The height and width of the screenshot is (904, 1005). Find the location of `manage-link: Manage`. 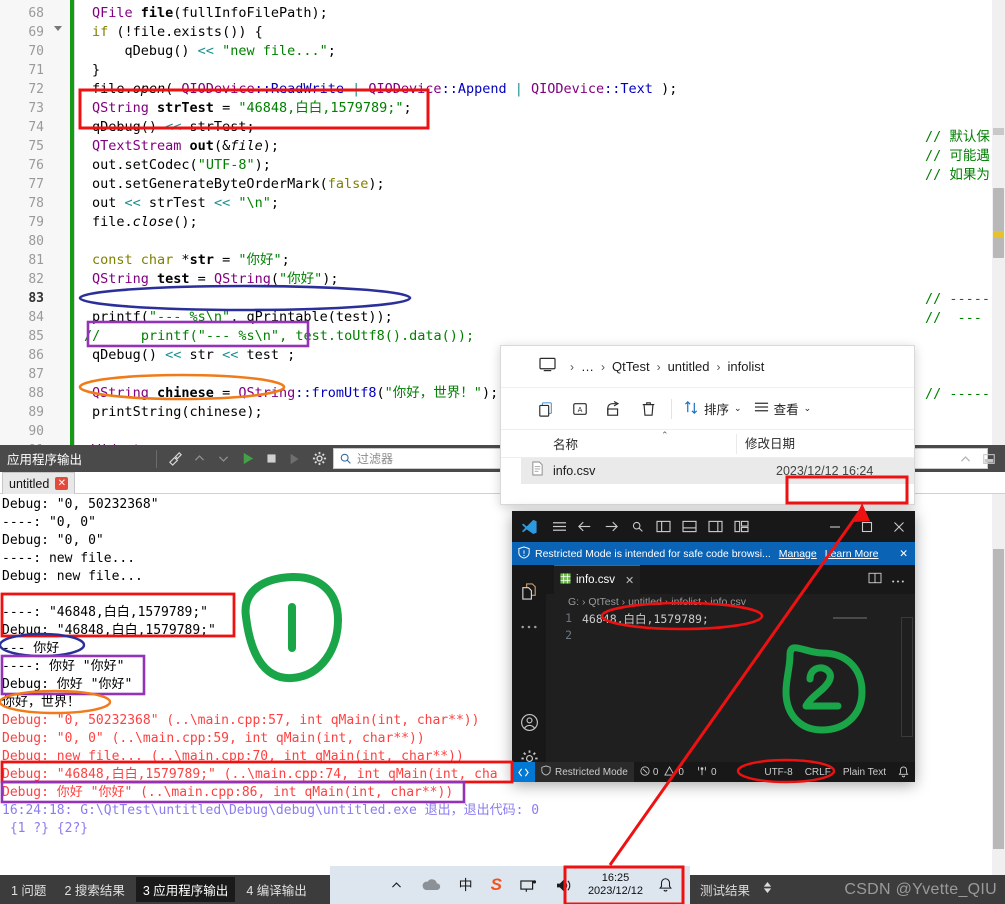

manage-link: Manage is located at coordinates (798, 554).